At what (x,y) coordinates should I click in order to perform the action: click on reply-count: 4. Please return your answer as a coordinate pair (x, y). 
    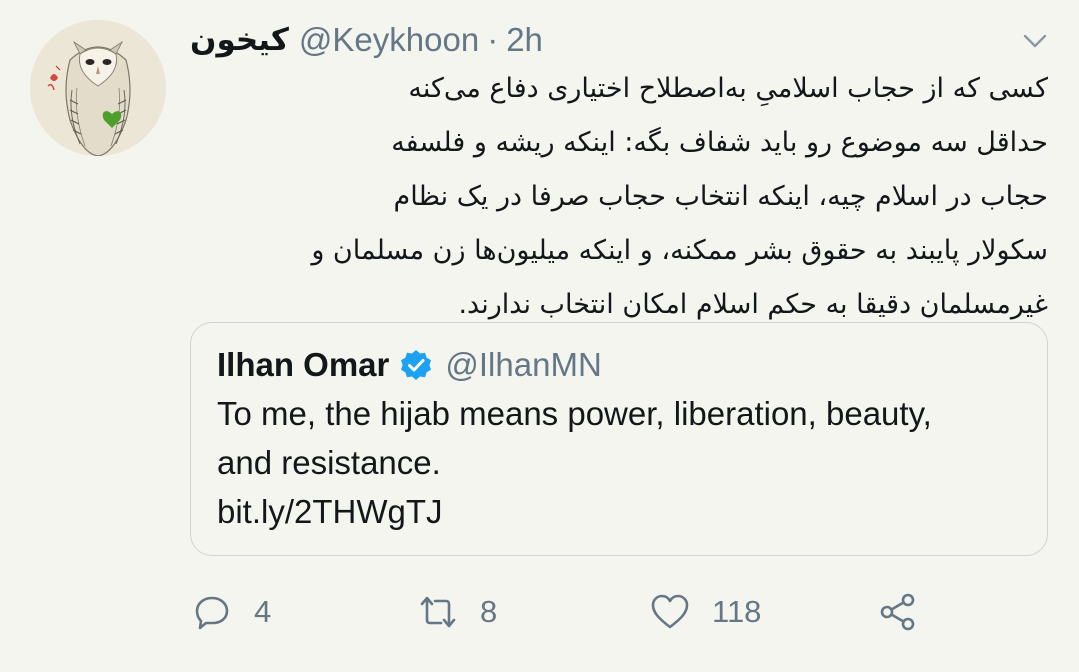
    Looking at the image, I should click on (263, 611).